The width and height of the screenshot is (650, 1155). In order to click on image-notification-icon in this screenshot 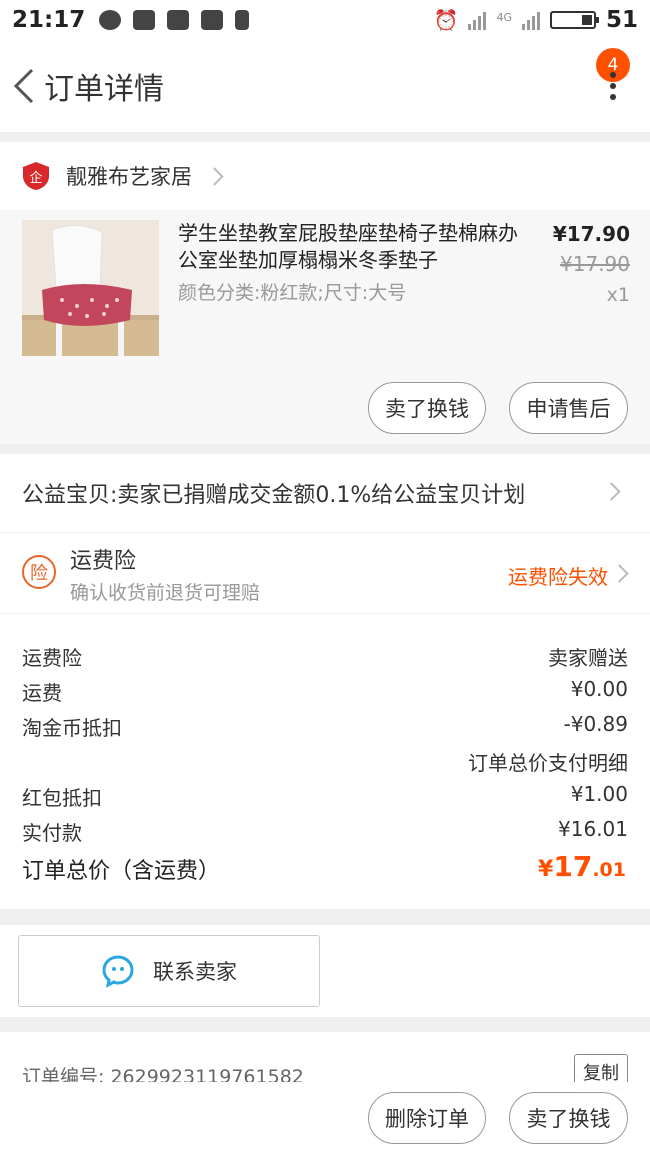, I will do `click(178, 20)`.